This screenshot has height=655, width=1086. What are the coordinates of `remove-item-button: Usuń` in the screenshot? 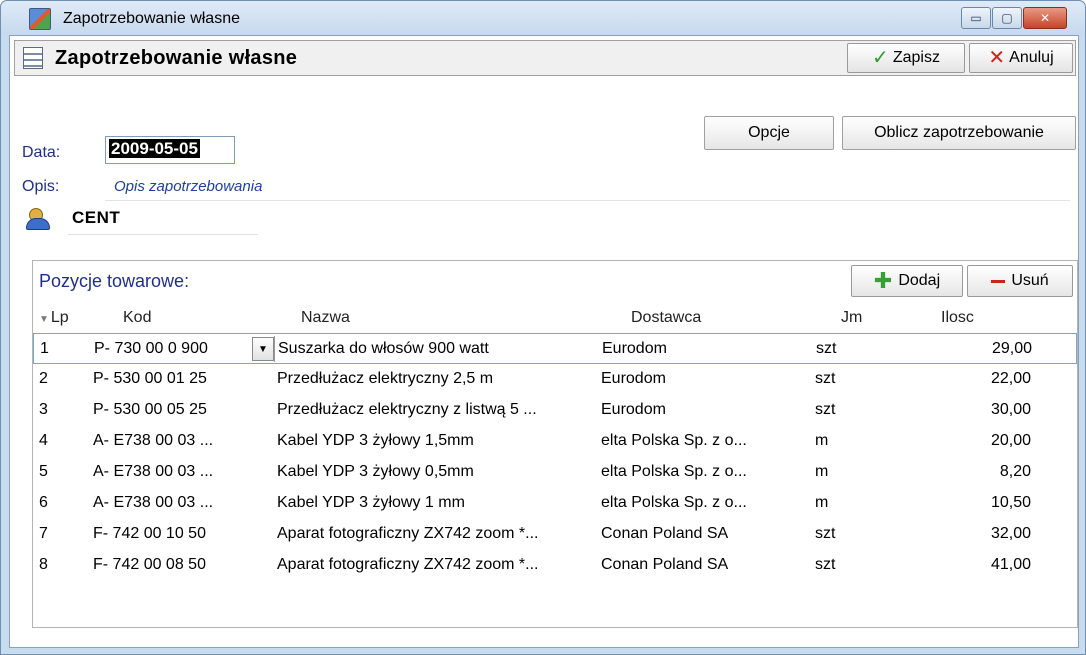 It's located at (1020, 281).